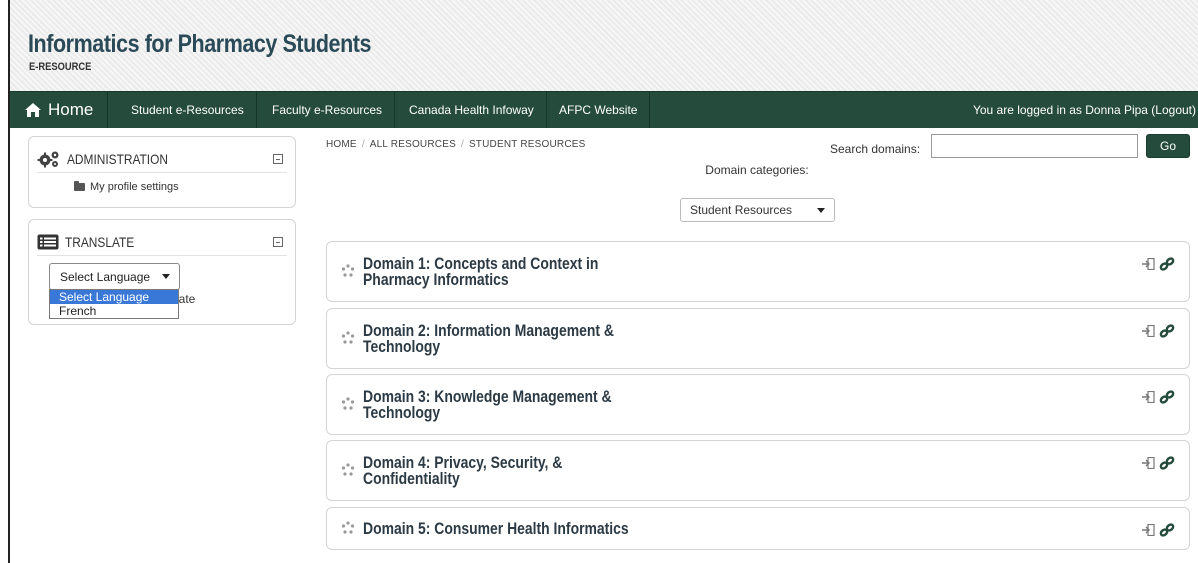 The image size is (1198, 563). Describe the element at coordinates (188, 110) in the screenshot. I see `nav-student-resources: Student e-Resources` at that location.